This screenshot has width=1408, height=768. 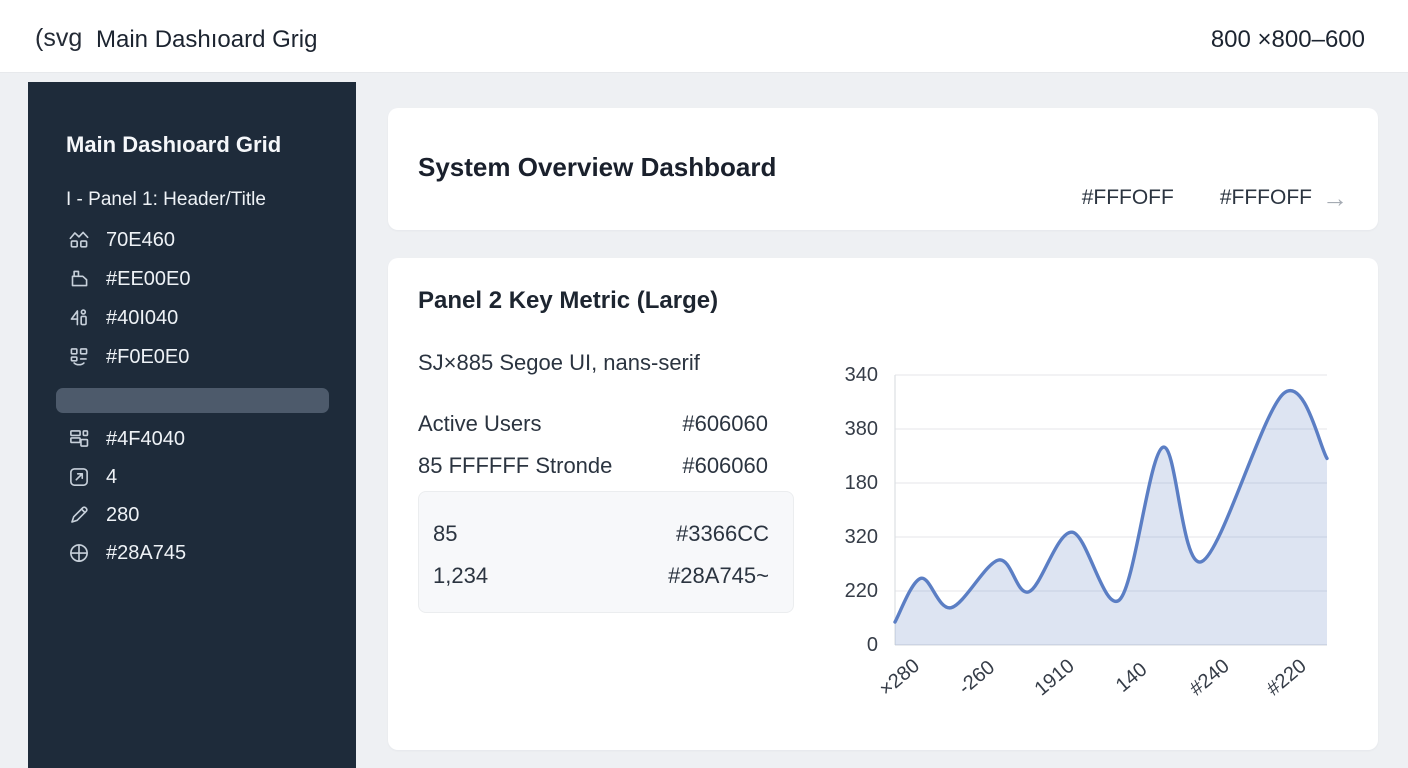 I want to click on sidebar-item: 4, so click(x=91, y=477).